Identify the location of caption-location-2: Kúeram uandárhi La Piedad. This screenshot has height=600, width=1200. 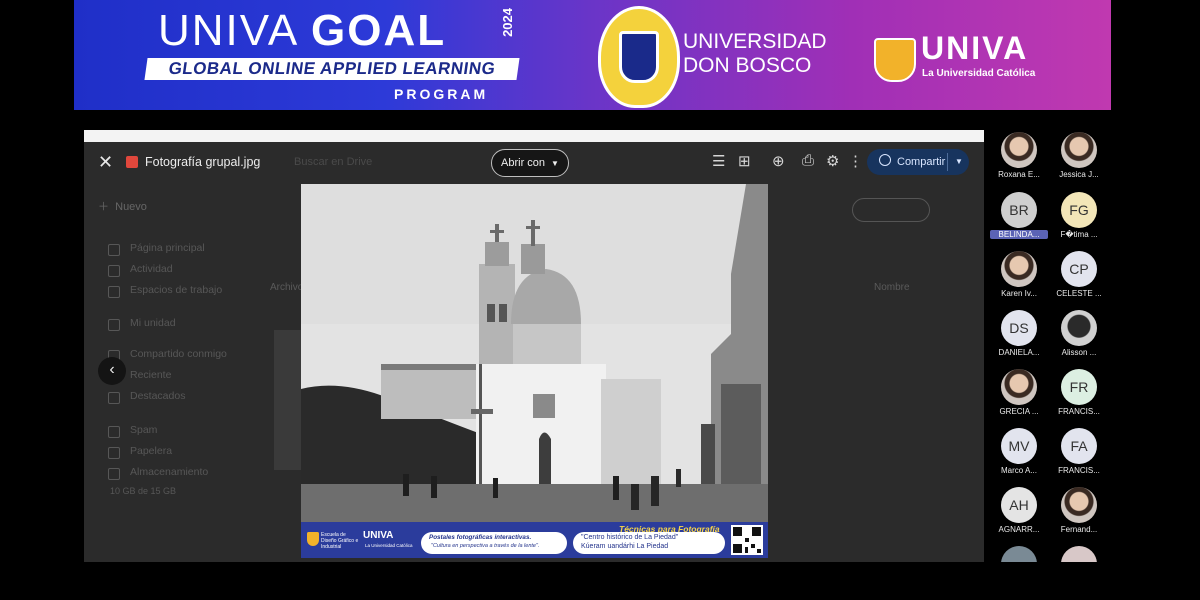
(625, 546).